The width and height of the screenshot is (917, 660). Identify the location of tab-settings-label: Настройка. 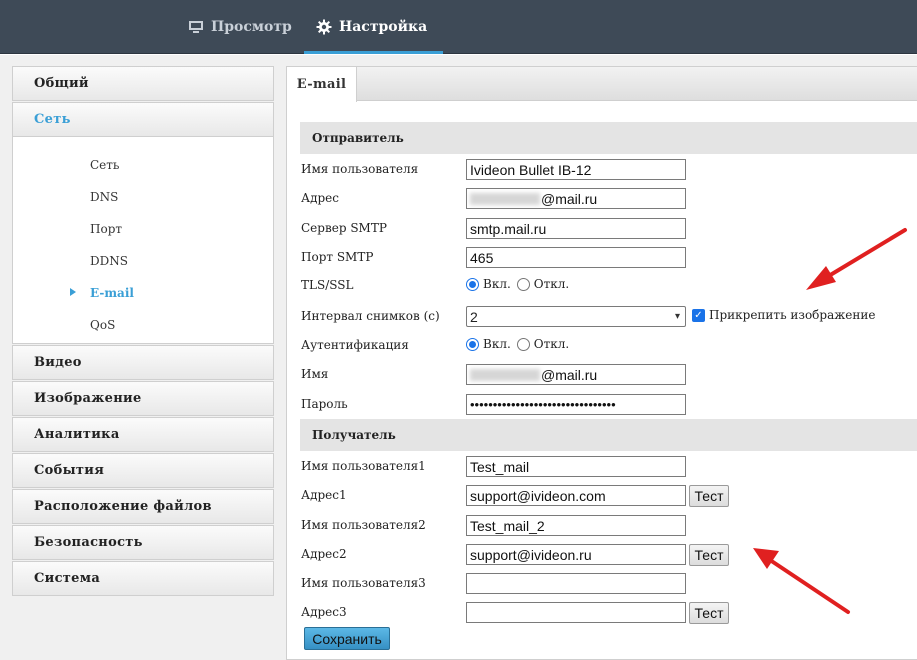
(383, 27).